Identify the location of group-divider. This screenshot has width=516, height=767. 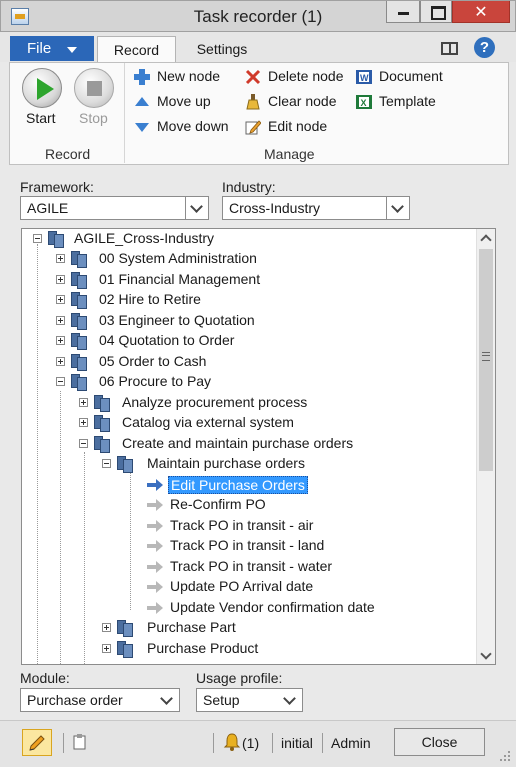
(124, 113).